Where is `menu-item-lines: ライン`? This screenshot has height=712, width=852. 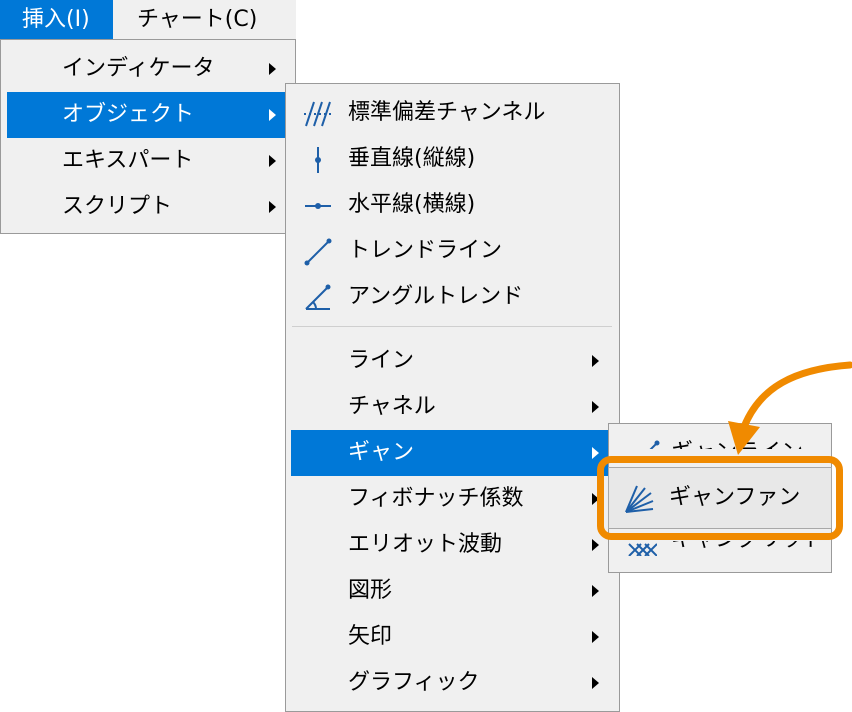
menu-item-lines: ライン is located at coordinates (452, 361).